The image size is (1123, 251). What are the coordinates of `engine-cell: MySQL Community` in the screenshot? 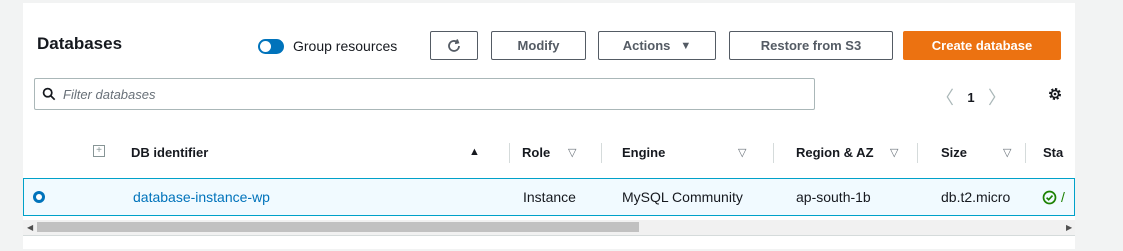 It's located at (682, 197).